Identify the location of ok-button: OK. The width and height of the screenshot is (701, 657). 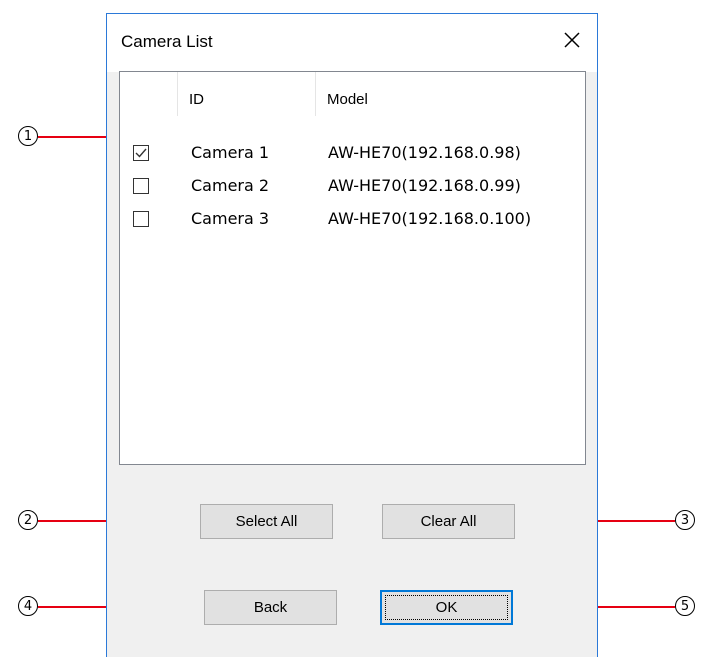
(446, 607).